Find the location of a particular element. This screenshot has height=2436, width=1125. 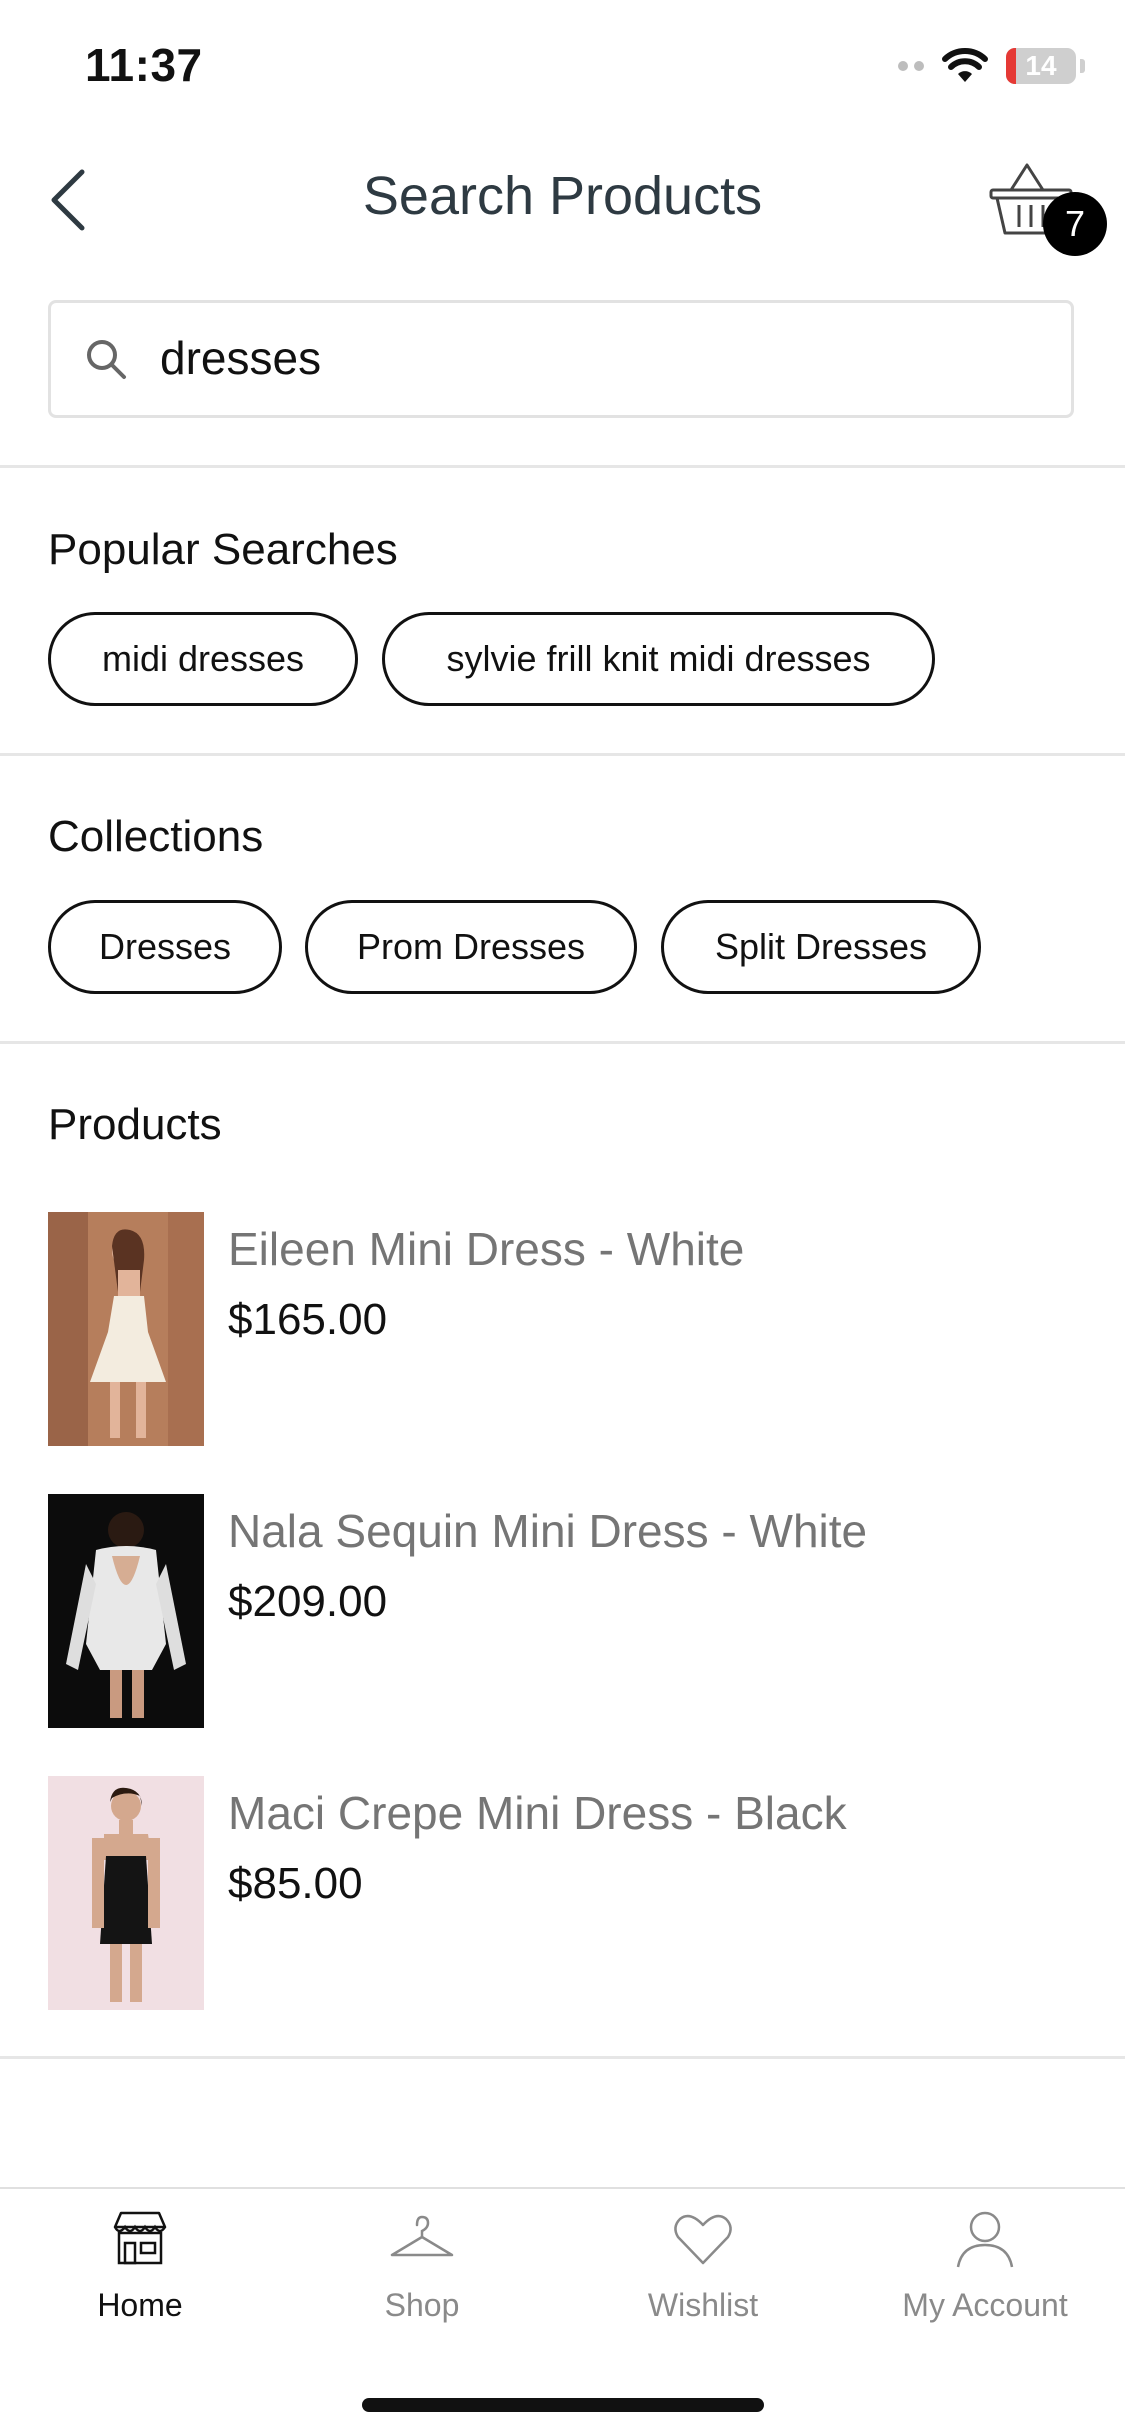

tab-home-label: Home is located at coordinates (140, 2305).